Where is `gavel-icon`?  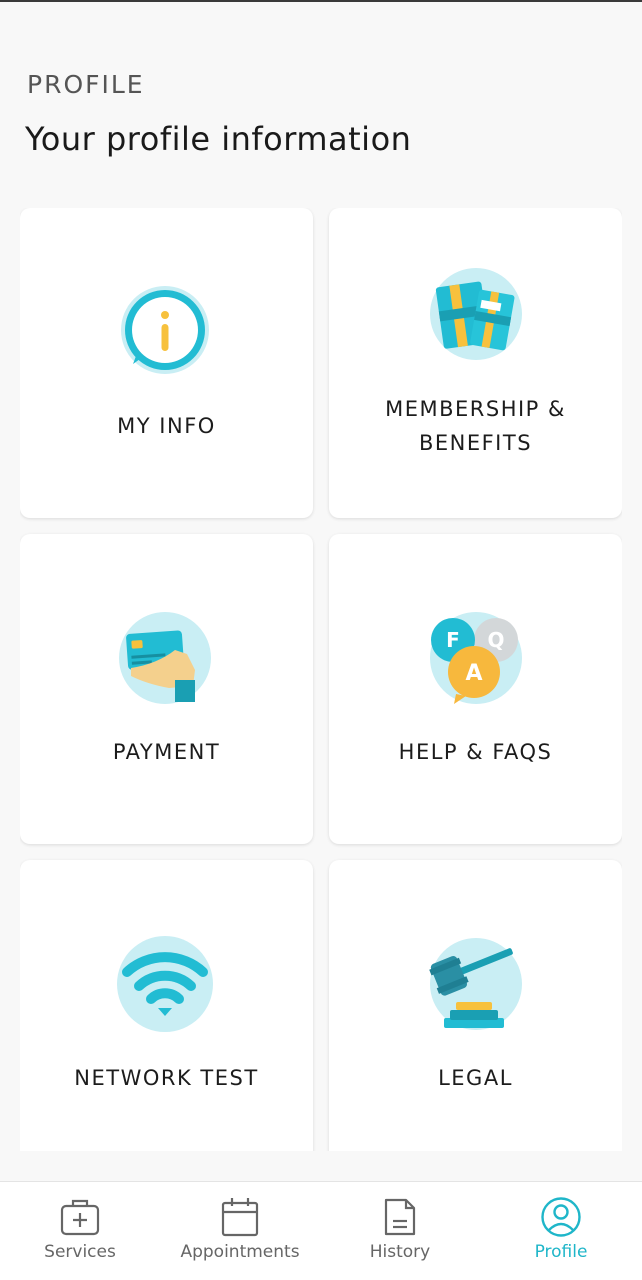 gavel-icon is located at coordinates (476, 986).